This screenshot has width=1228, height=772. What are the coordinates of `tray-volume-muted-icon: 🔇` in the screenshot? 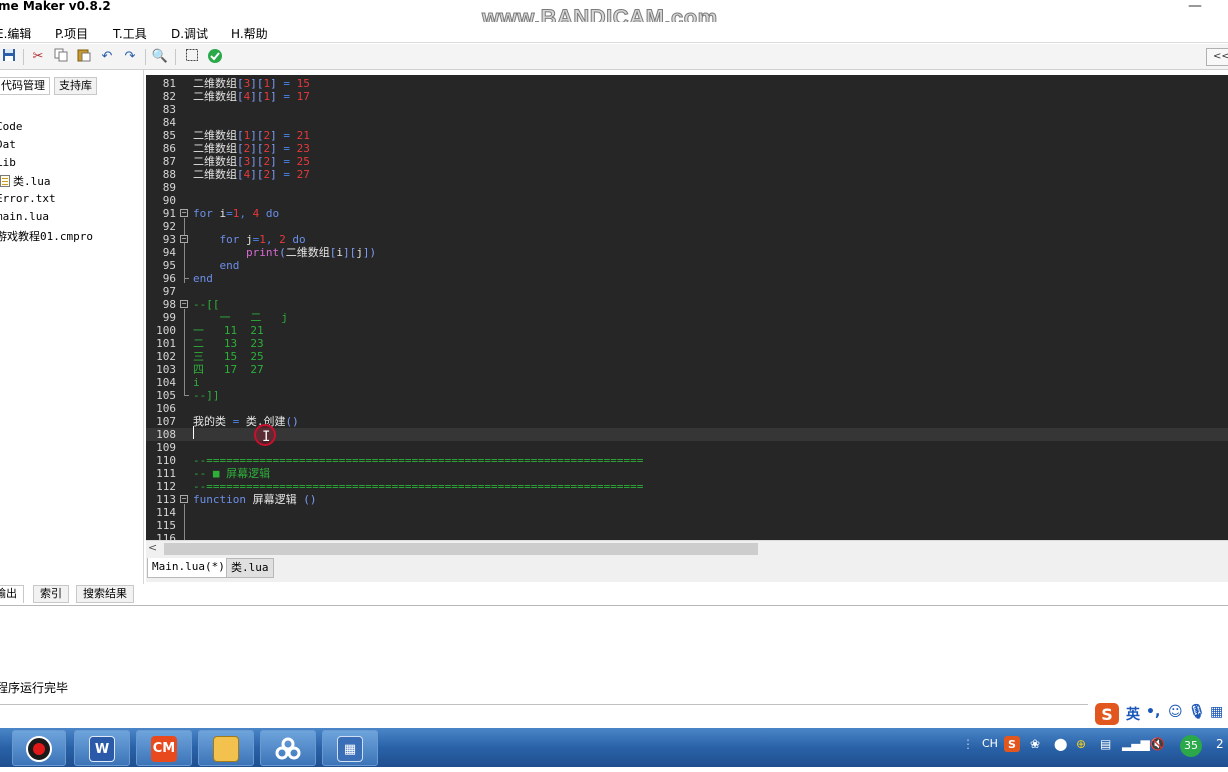 It's located at (1157, 744).